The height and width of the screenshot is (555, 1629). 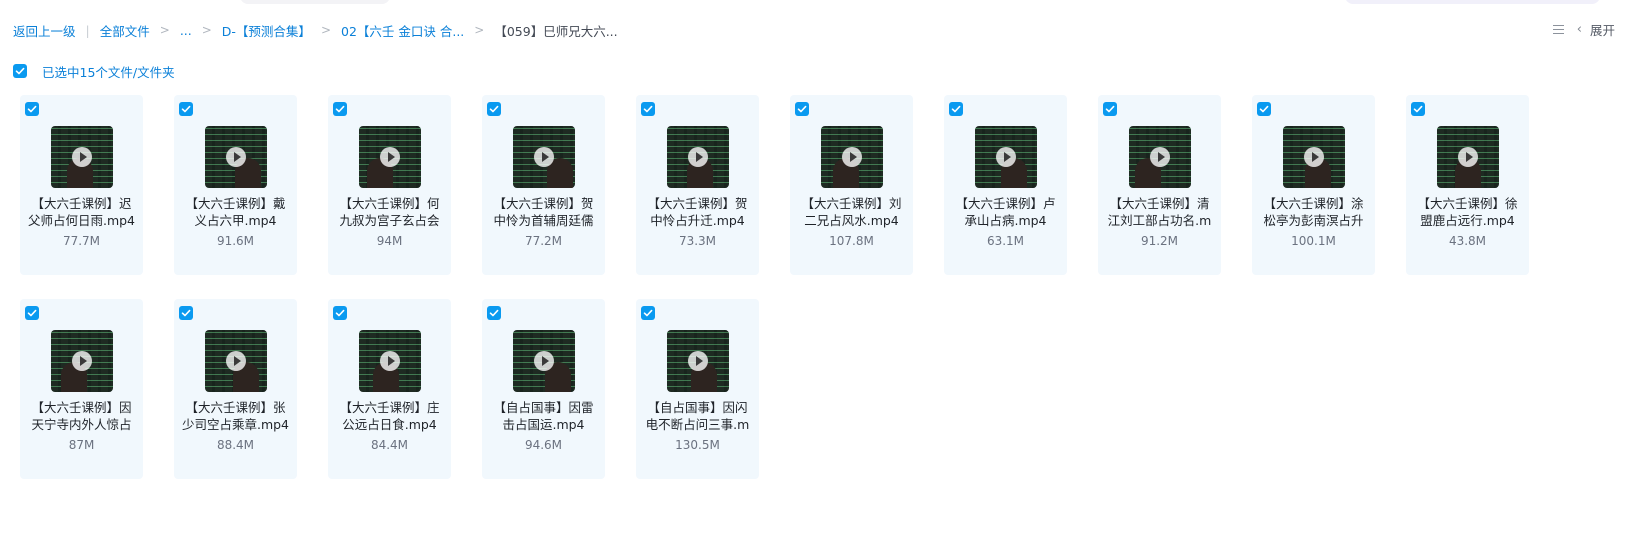 I want to click on expand-button: ‹ 展开, so click(x=1596, y=29).